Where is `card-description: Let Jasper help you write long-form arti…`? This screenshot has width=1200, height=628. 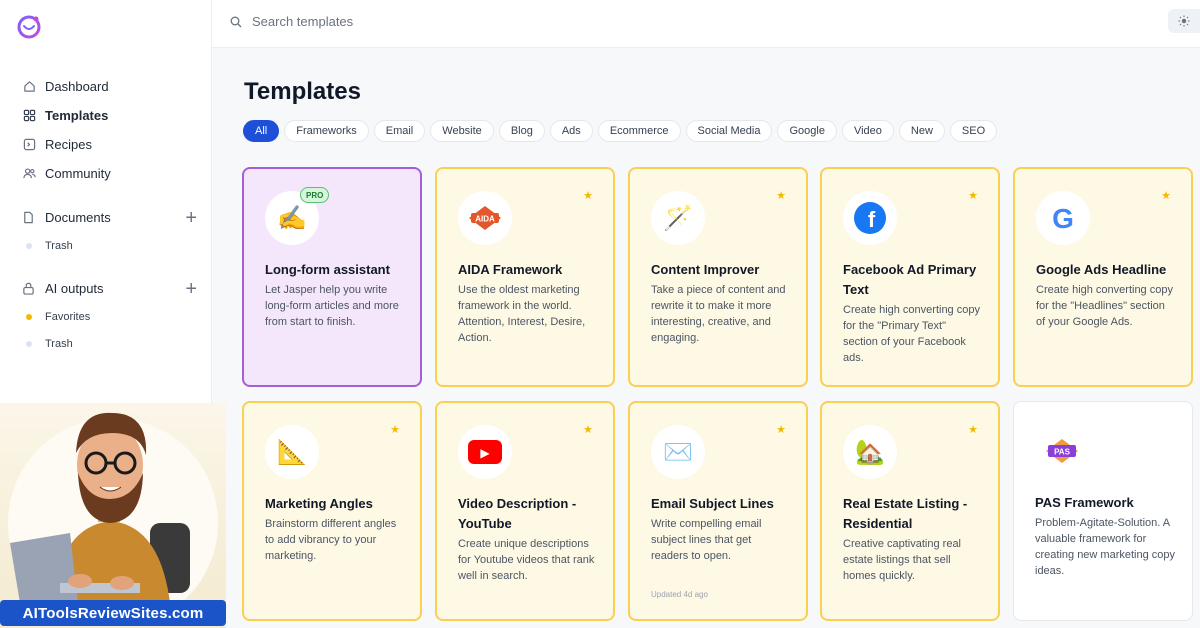
card-description: Let Jasper help you write long-form arti… is located at coordinates (332, 306).